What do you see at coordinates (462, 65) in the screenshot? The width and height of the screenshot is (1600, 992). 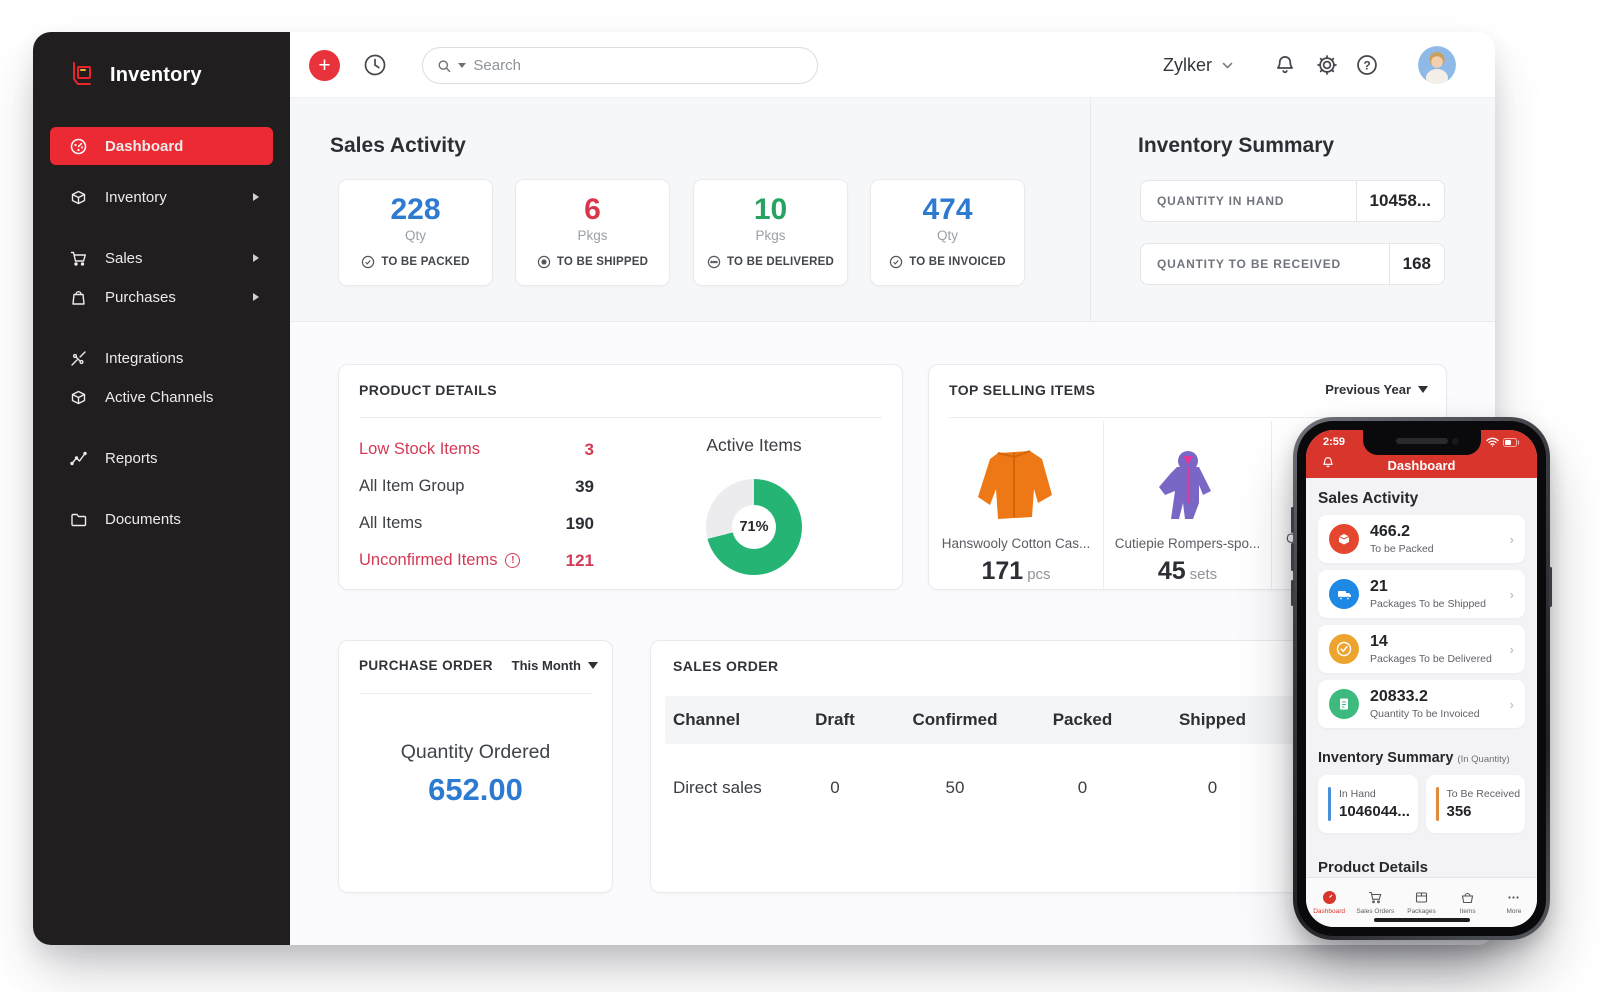 I see `search-scope-chevron-icon` at bounding box center [462, 65].